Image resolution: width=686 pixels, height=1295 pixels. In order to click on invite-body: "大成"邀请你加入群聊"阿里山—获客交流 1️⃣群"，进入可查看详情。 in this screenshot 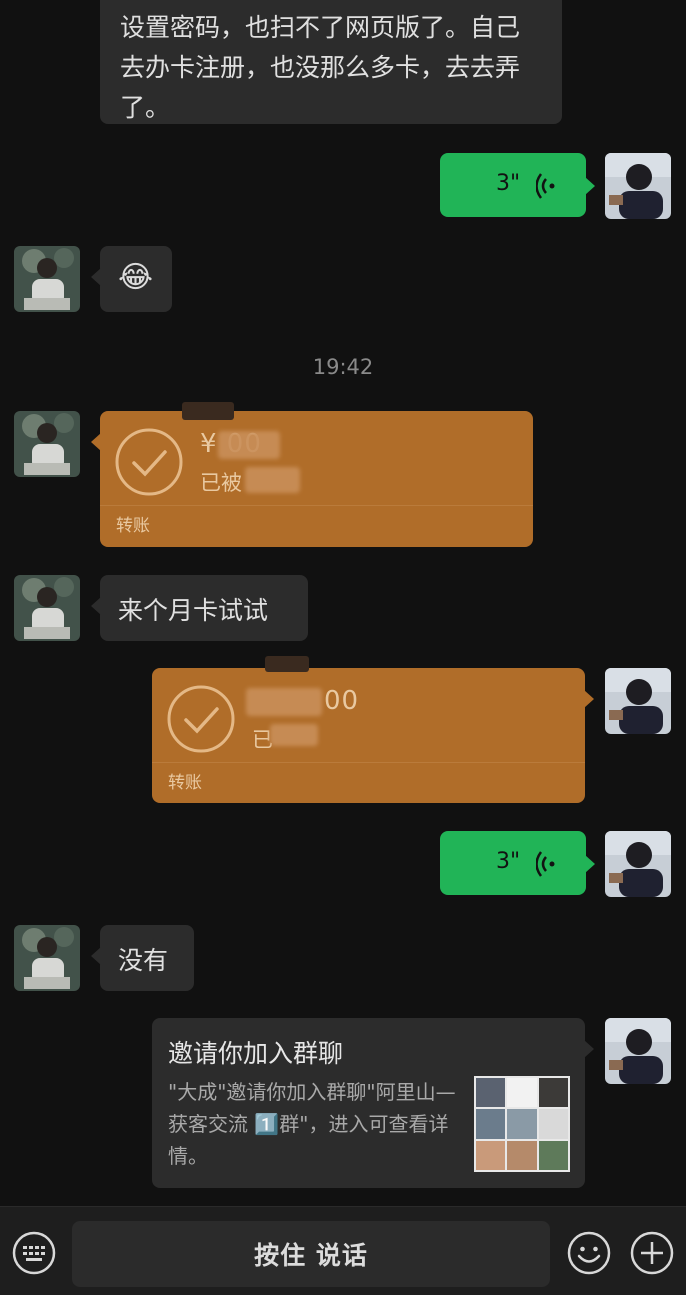, I will do `click(312, 1124)`.